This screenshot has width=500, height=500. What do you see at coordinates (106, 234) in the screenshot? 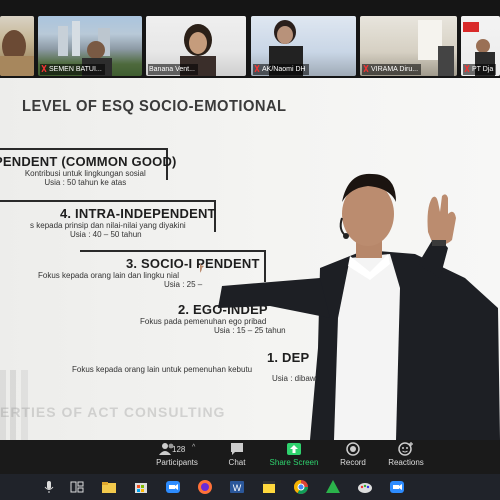
I see `level-age: Usia : 40 – 50 tahun` at bounding box center [106, 234].